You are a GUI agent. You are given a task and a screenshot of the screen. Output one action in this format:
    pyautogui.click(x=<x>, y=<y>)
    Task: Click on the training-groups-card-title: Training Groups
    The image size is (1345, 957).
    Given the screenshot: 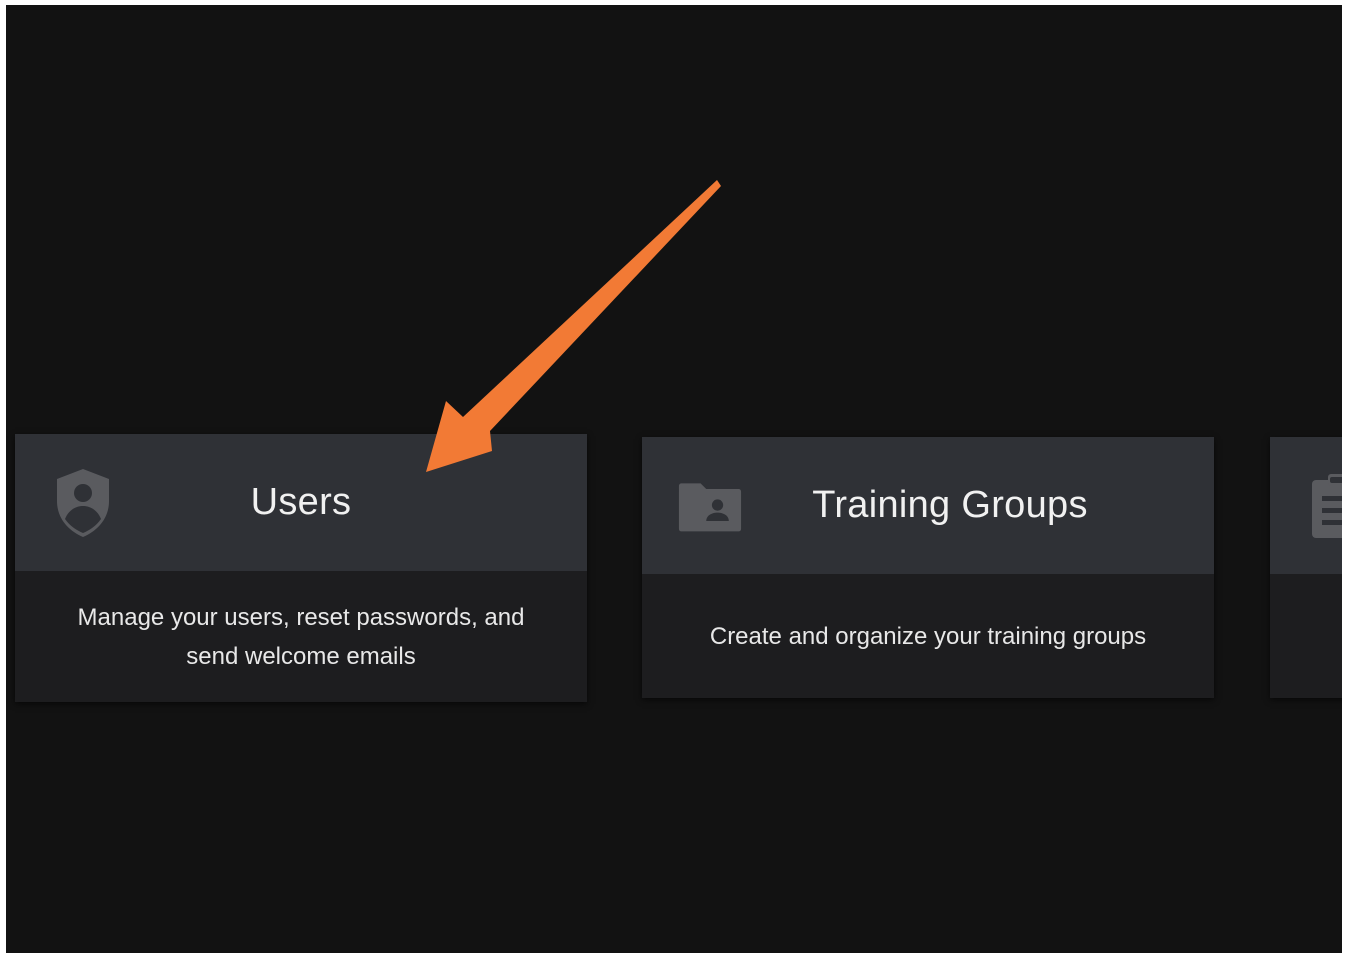 What is the action you would take?
    pyautogui.click(x=950, y=505)
    